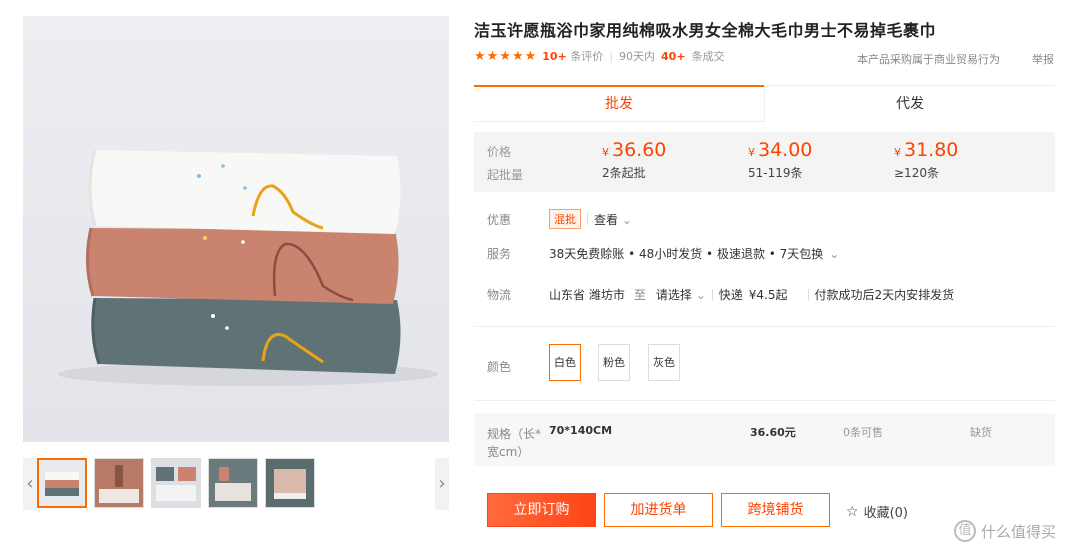 The image size is (1080, 554). I want to click on tier-qty: 2条起批, so click(624, 173).